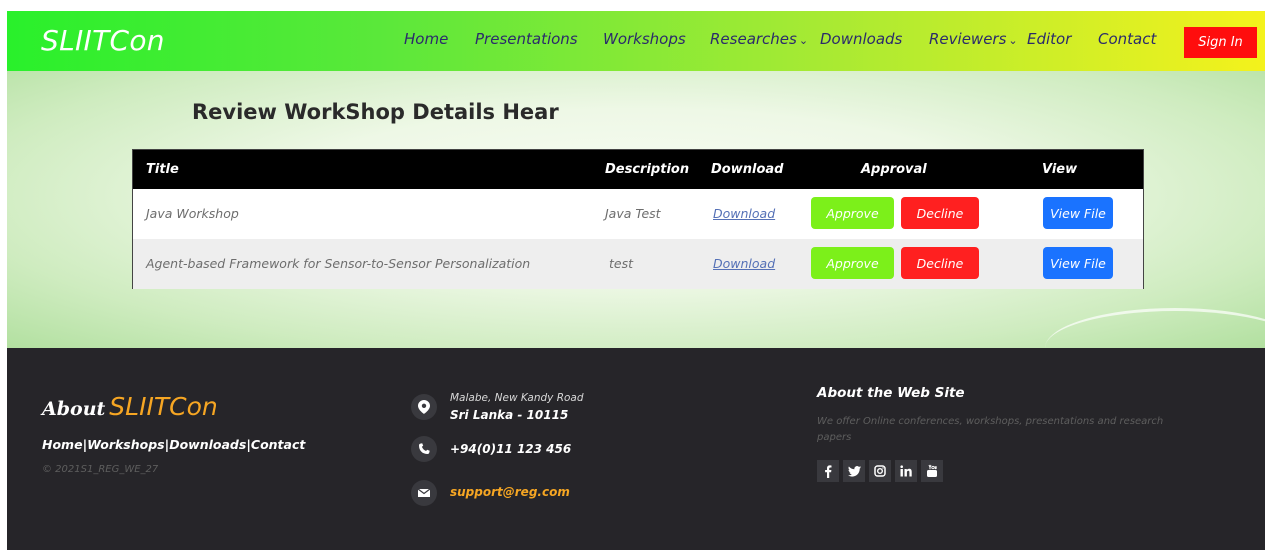 The height and width of the screenshot is (550, 1265). I want to click on nav-link-home: Home, so click(426, 39).